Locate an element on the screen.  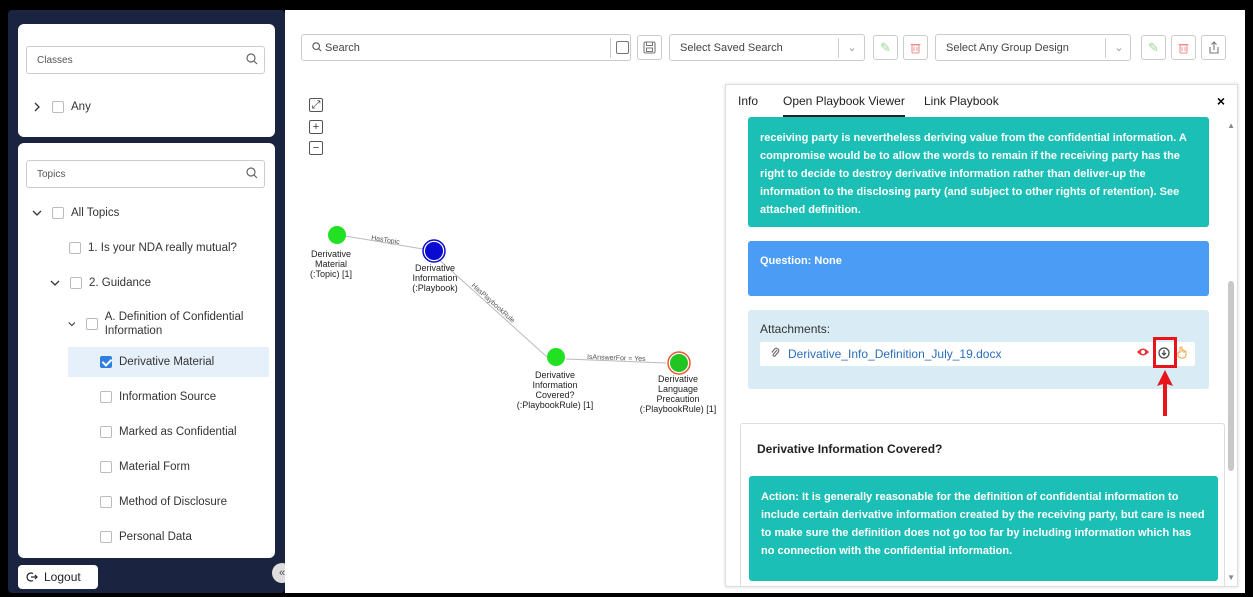
classes-card: Classes Any is located at coordinates (146, 80).